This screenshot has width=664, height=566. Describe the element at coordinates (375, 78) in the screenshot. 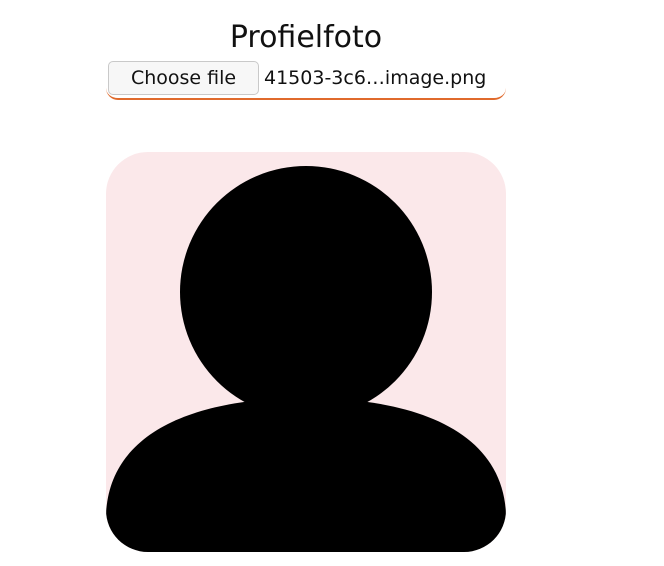

I see `selected-file-name: 41503-3c6…image.png` at that location.